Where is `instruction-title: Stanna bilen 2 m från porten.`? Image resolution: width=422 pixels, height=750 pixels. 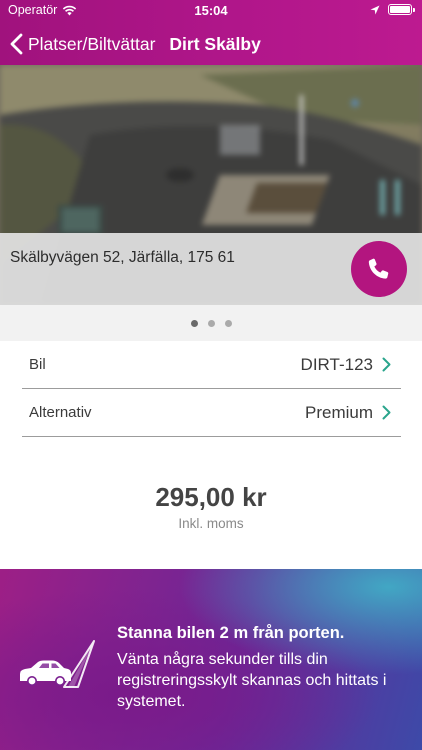 instruction-title: Stanna bilen 2 m från porten. is located at coordinates (231, 633).